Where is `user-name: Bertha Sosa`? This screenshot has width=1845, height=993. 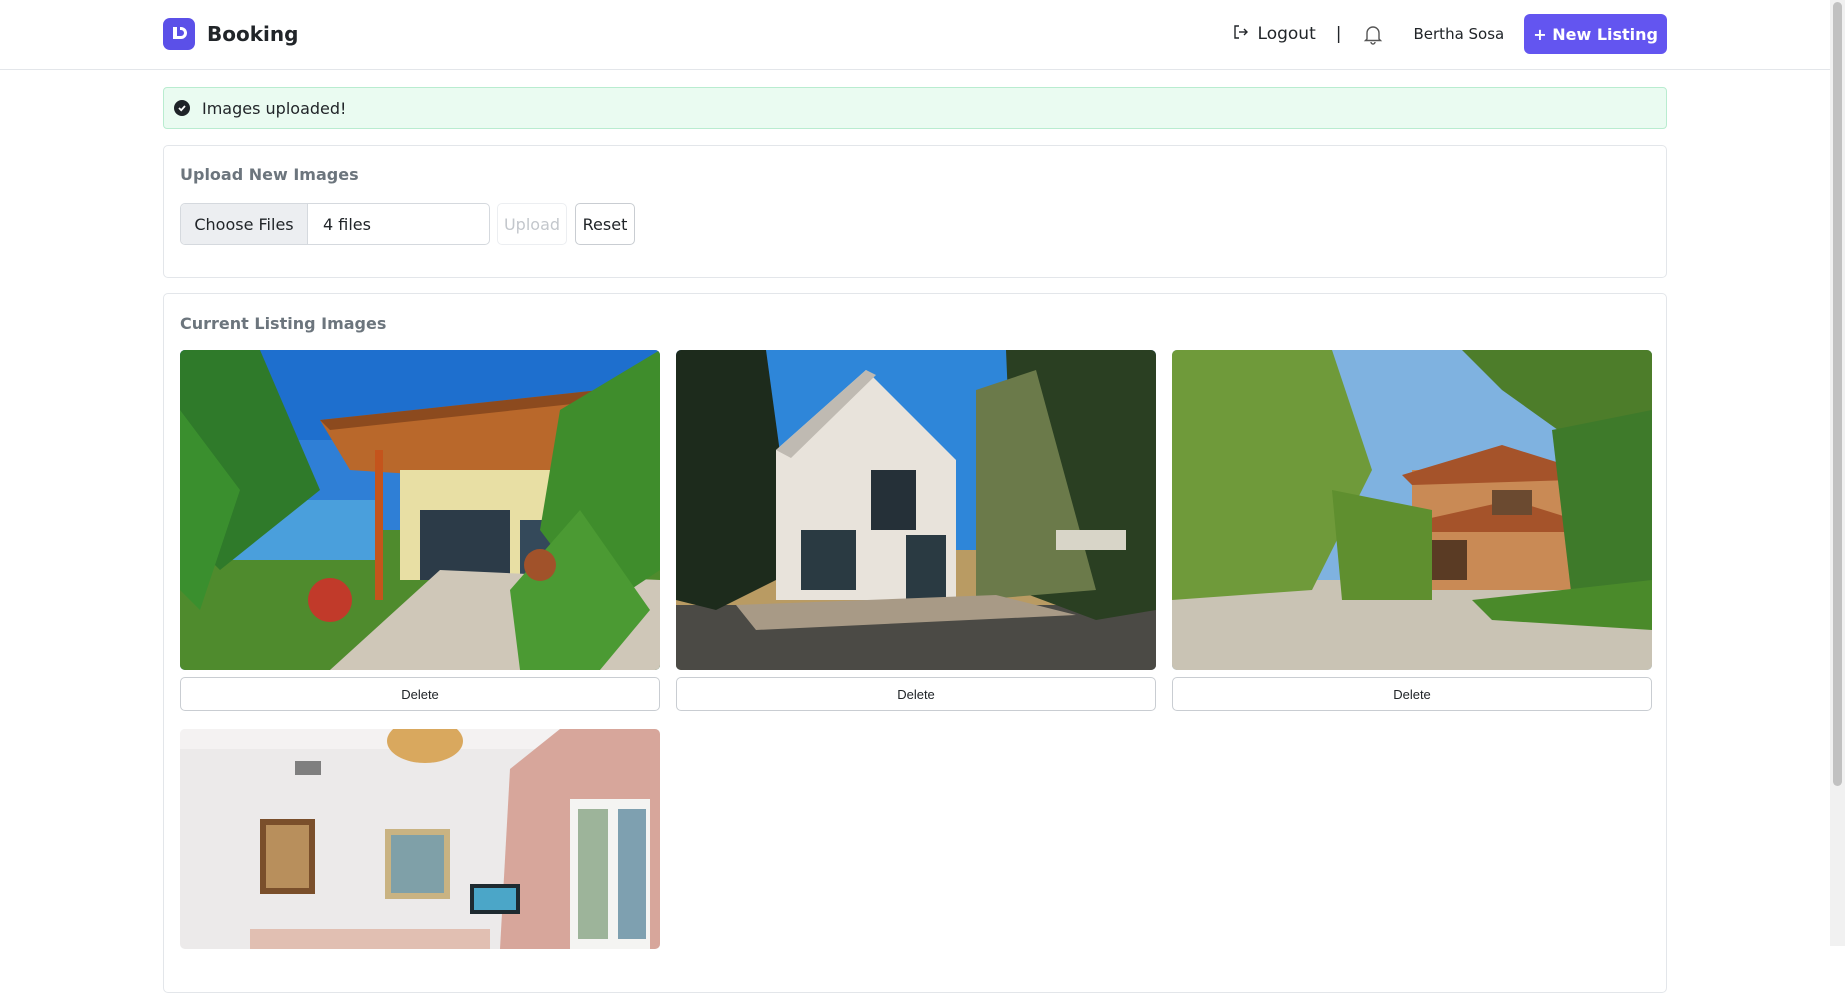
user-name: Bertha Sosa is located at coordinates (1459, 34).